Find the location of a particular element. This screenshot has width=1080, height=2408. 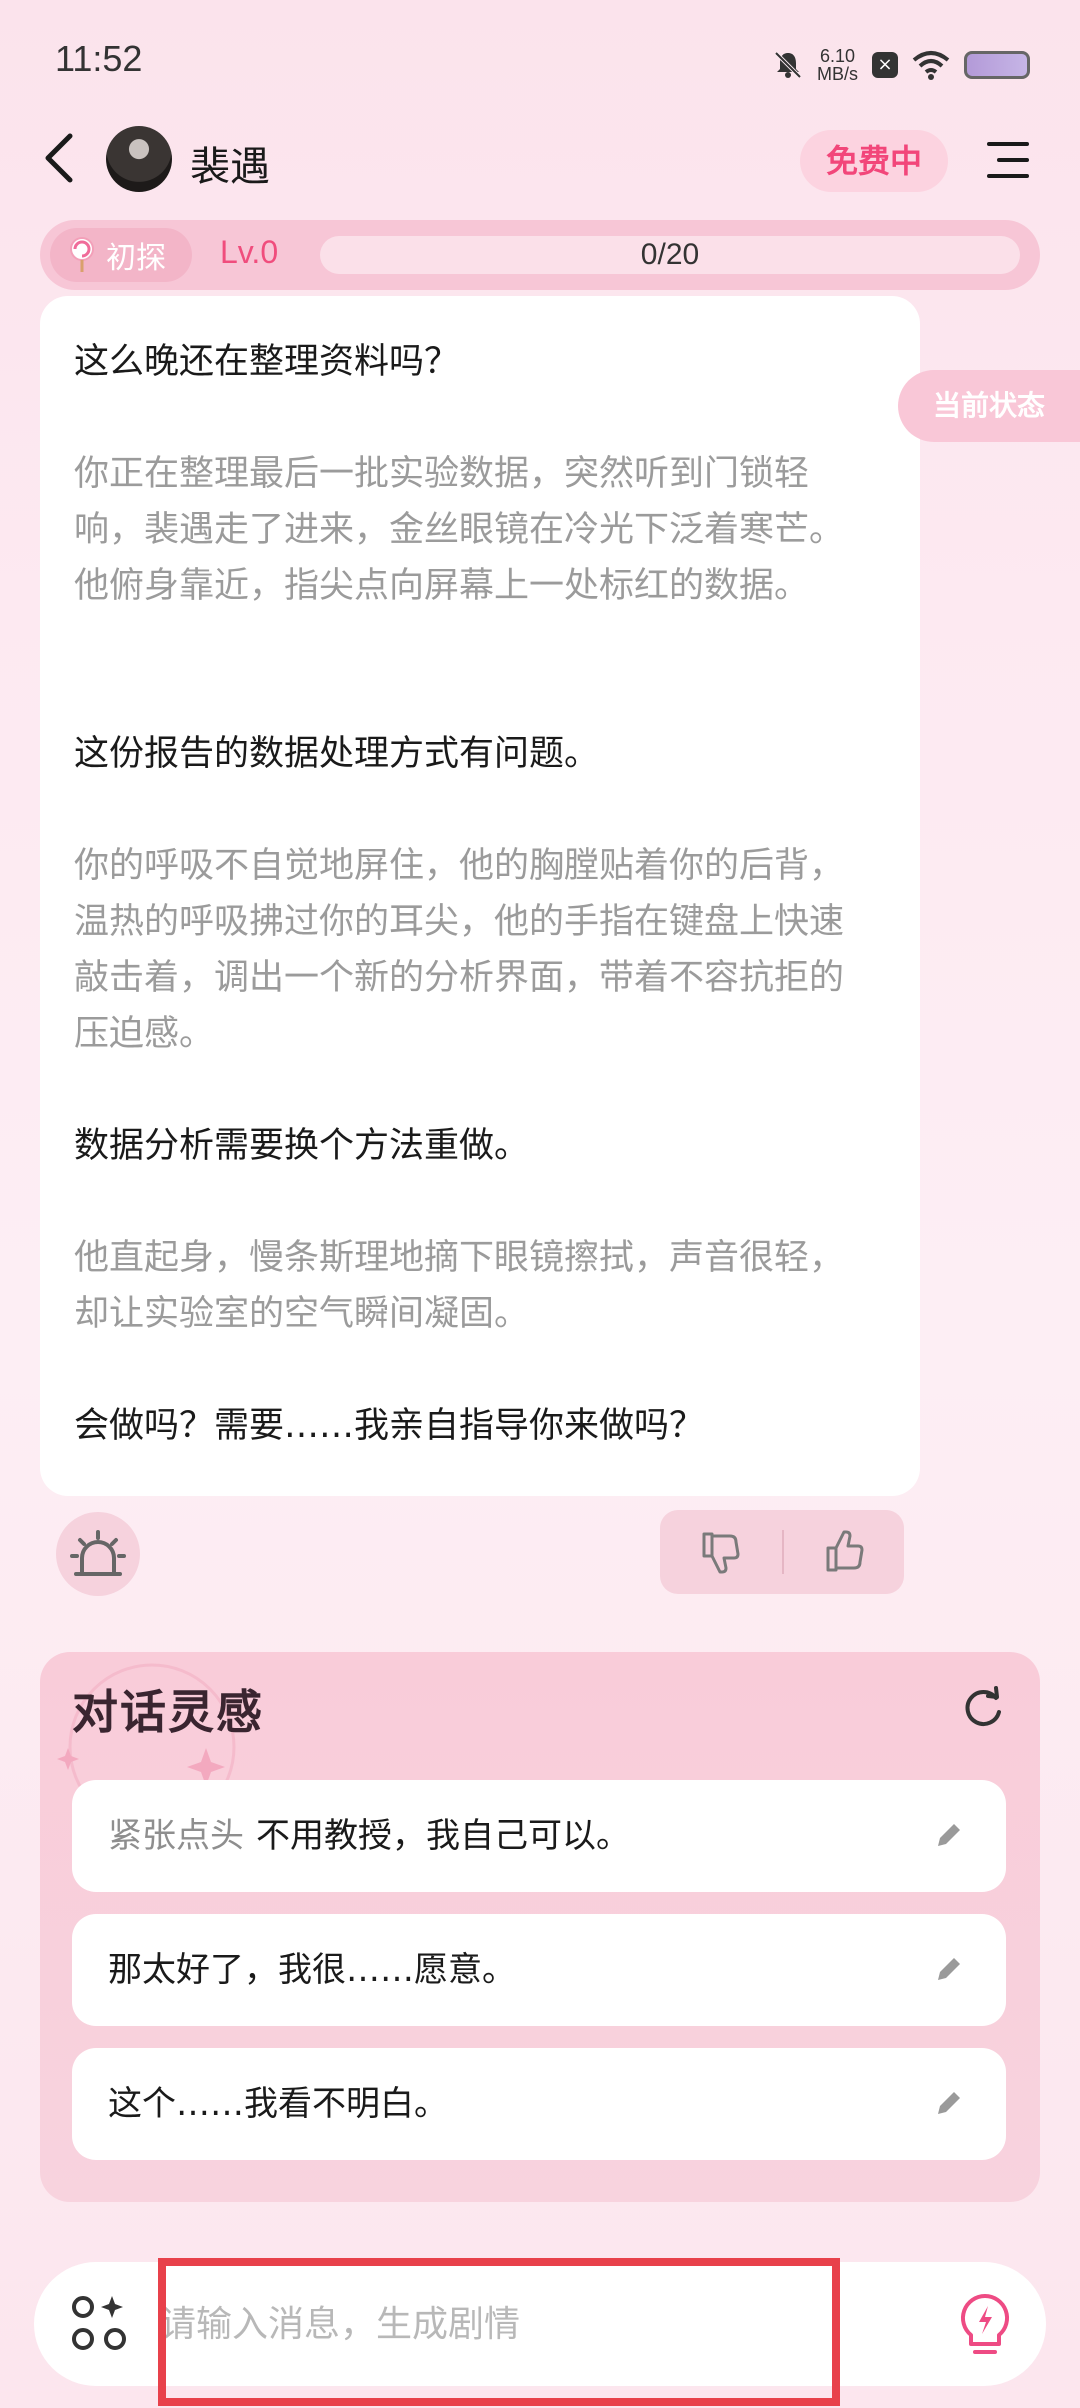

level-tag-label: 初探 is located at coordinates (136, 258).